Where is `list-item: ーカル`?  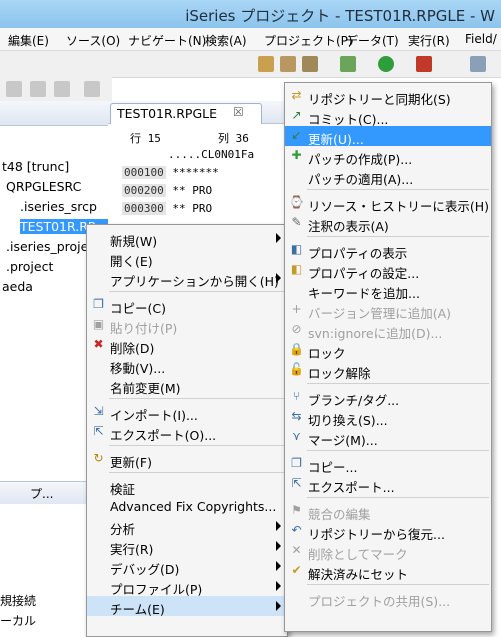
list-item: ーカル is located at coordinates (18, 620).